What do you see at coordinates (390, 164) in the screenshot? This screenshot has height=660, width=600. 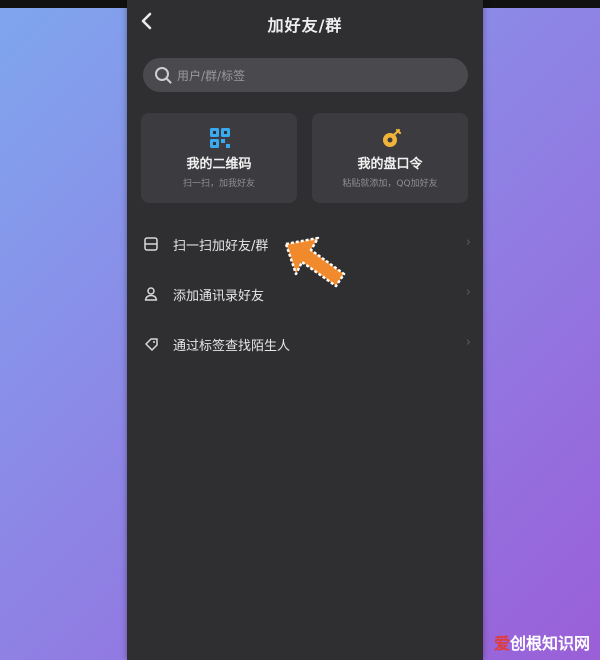 I see `card-title: 我的盘口令` at bounding box center [390, 164].